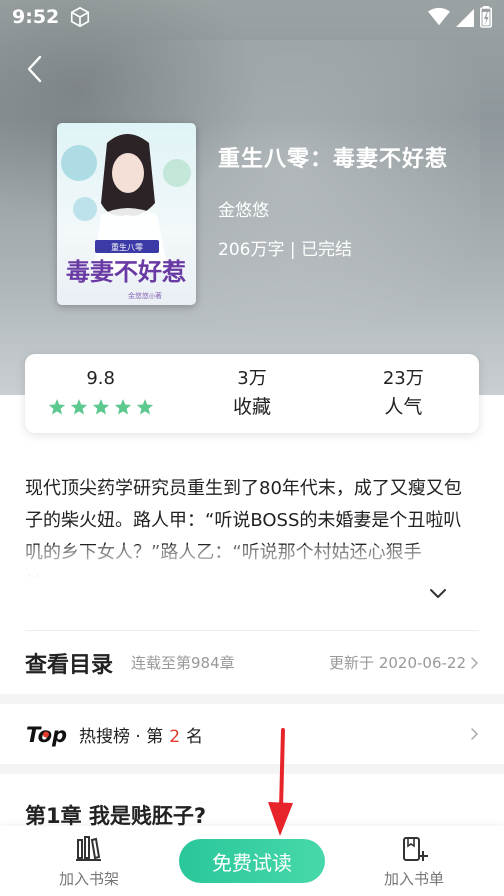 This screenshot has width=504, height=896. I want to click on toc-serial-status: 连载至第984章, so click(183, 663).